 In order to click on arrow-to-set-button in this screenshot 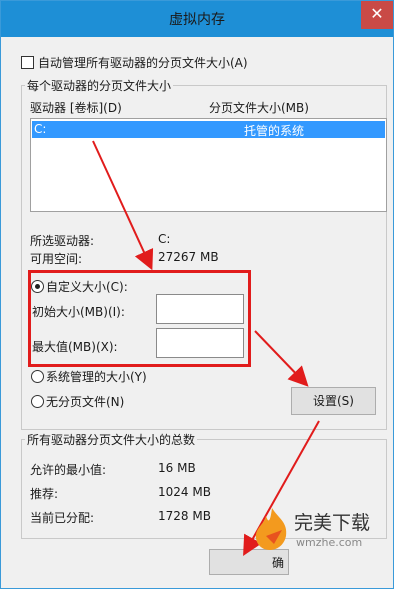, I will do `click(281, 358)`.